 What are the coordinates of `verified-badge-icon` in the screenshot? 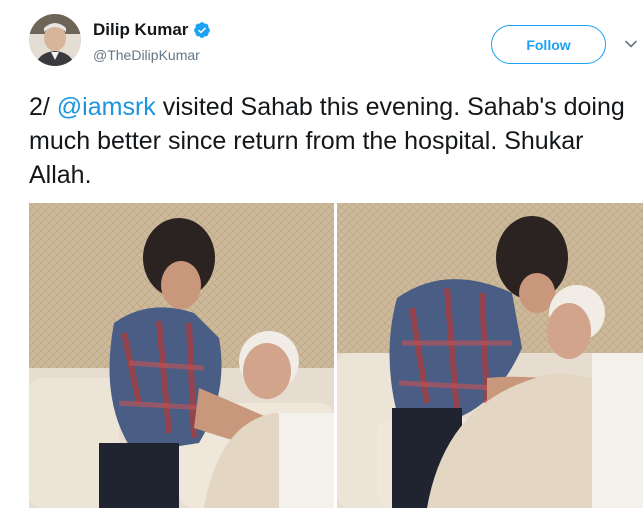 It's located at (202, 30).